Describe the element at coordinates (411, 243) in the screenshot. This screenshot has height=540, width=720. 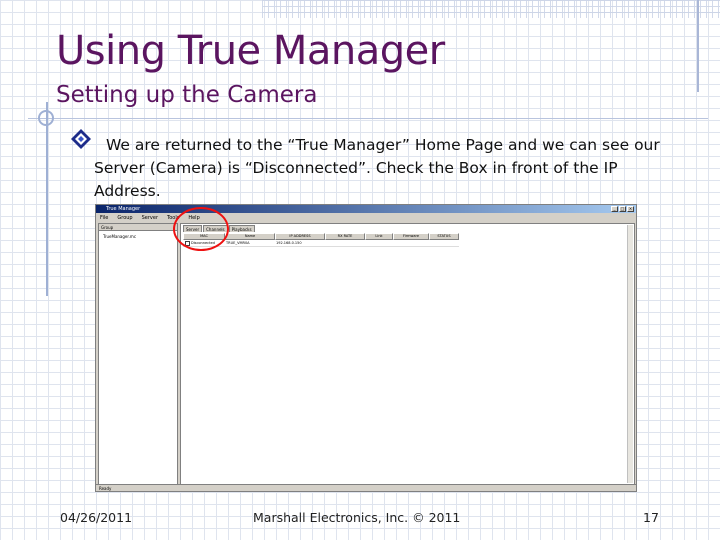
I see `row-firmware` at that location.